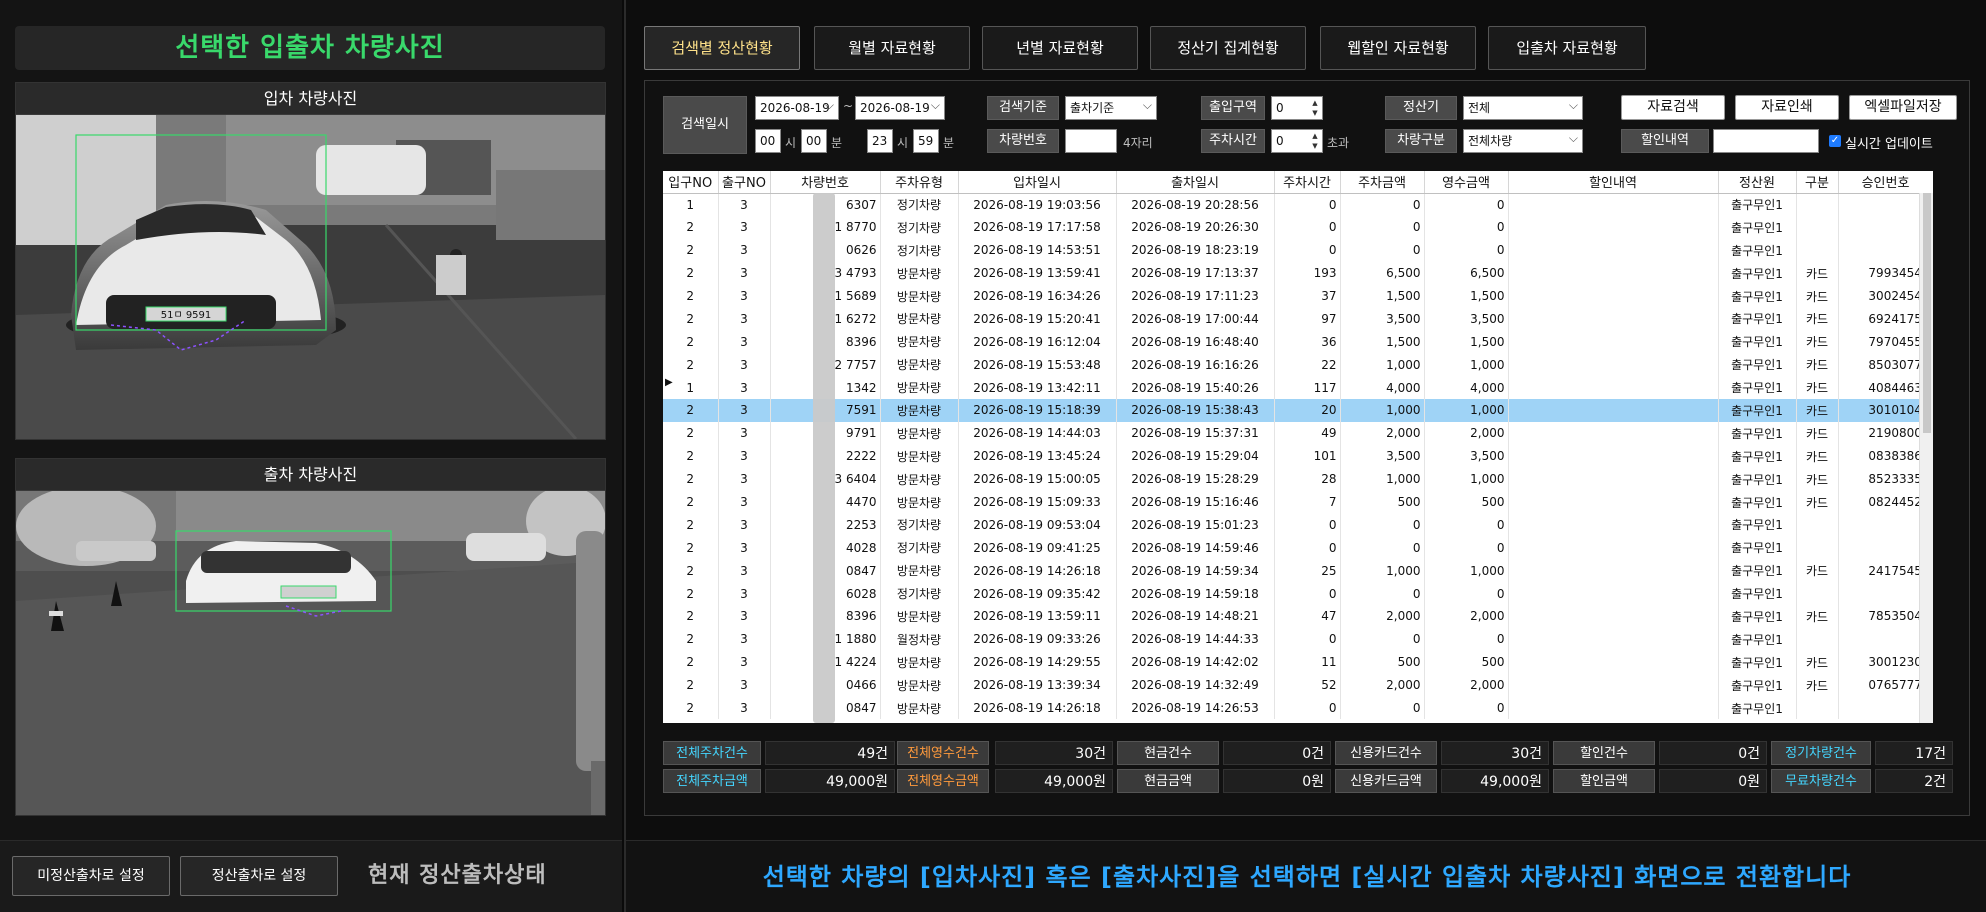 The image size is (1986, 912). Describe the element at coordinates (1060, 48) in the screenshot. I see `tab-yearly: 년별 자료현황` at that location.